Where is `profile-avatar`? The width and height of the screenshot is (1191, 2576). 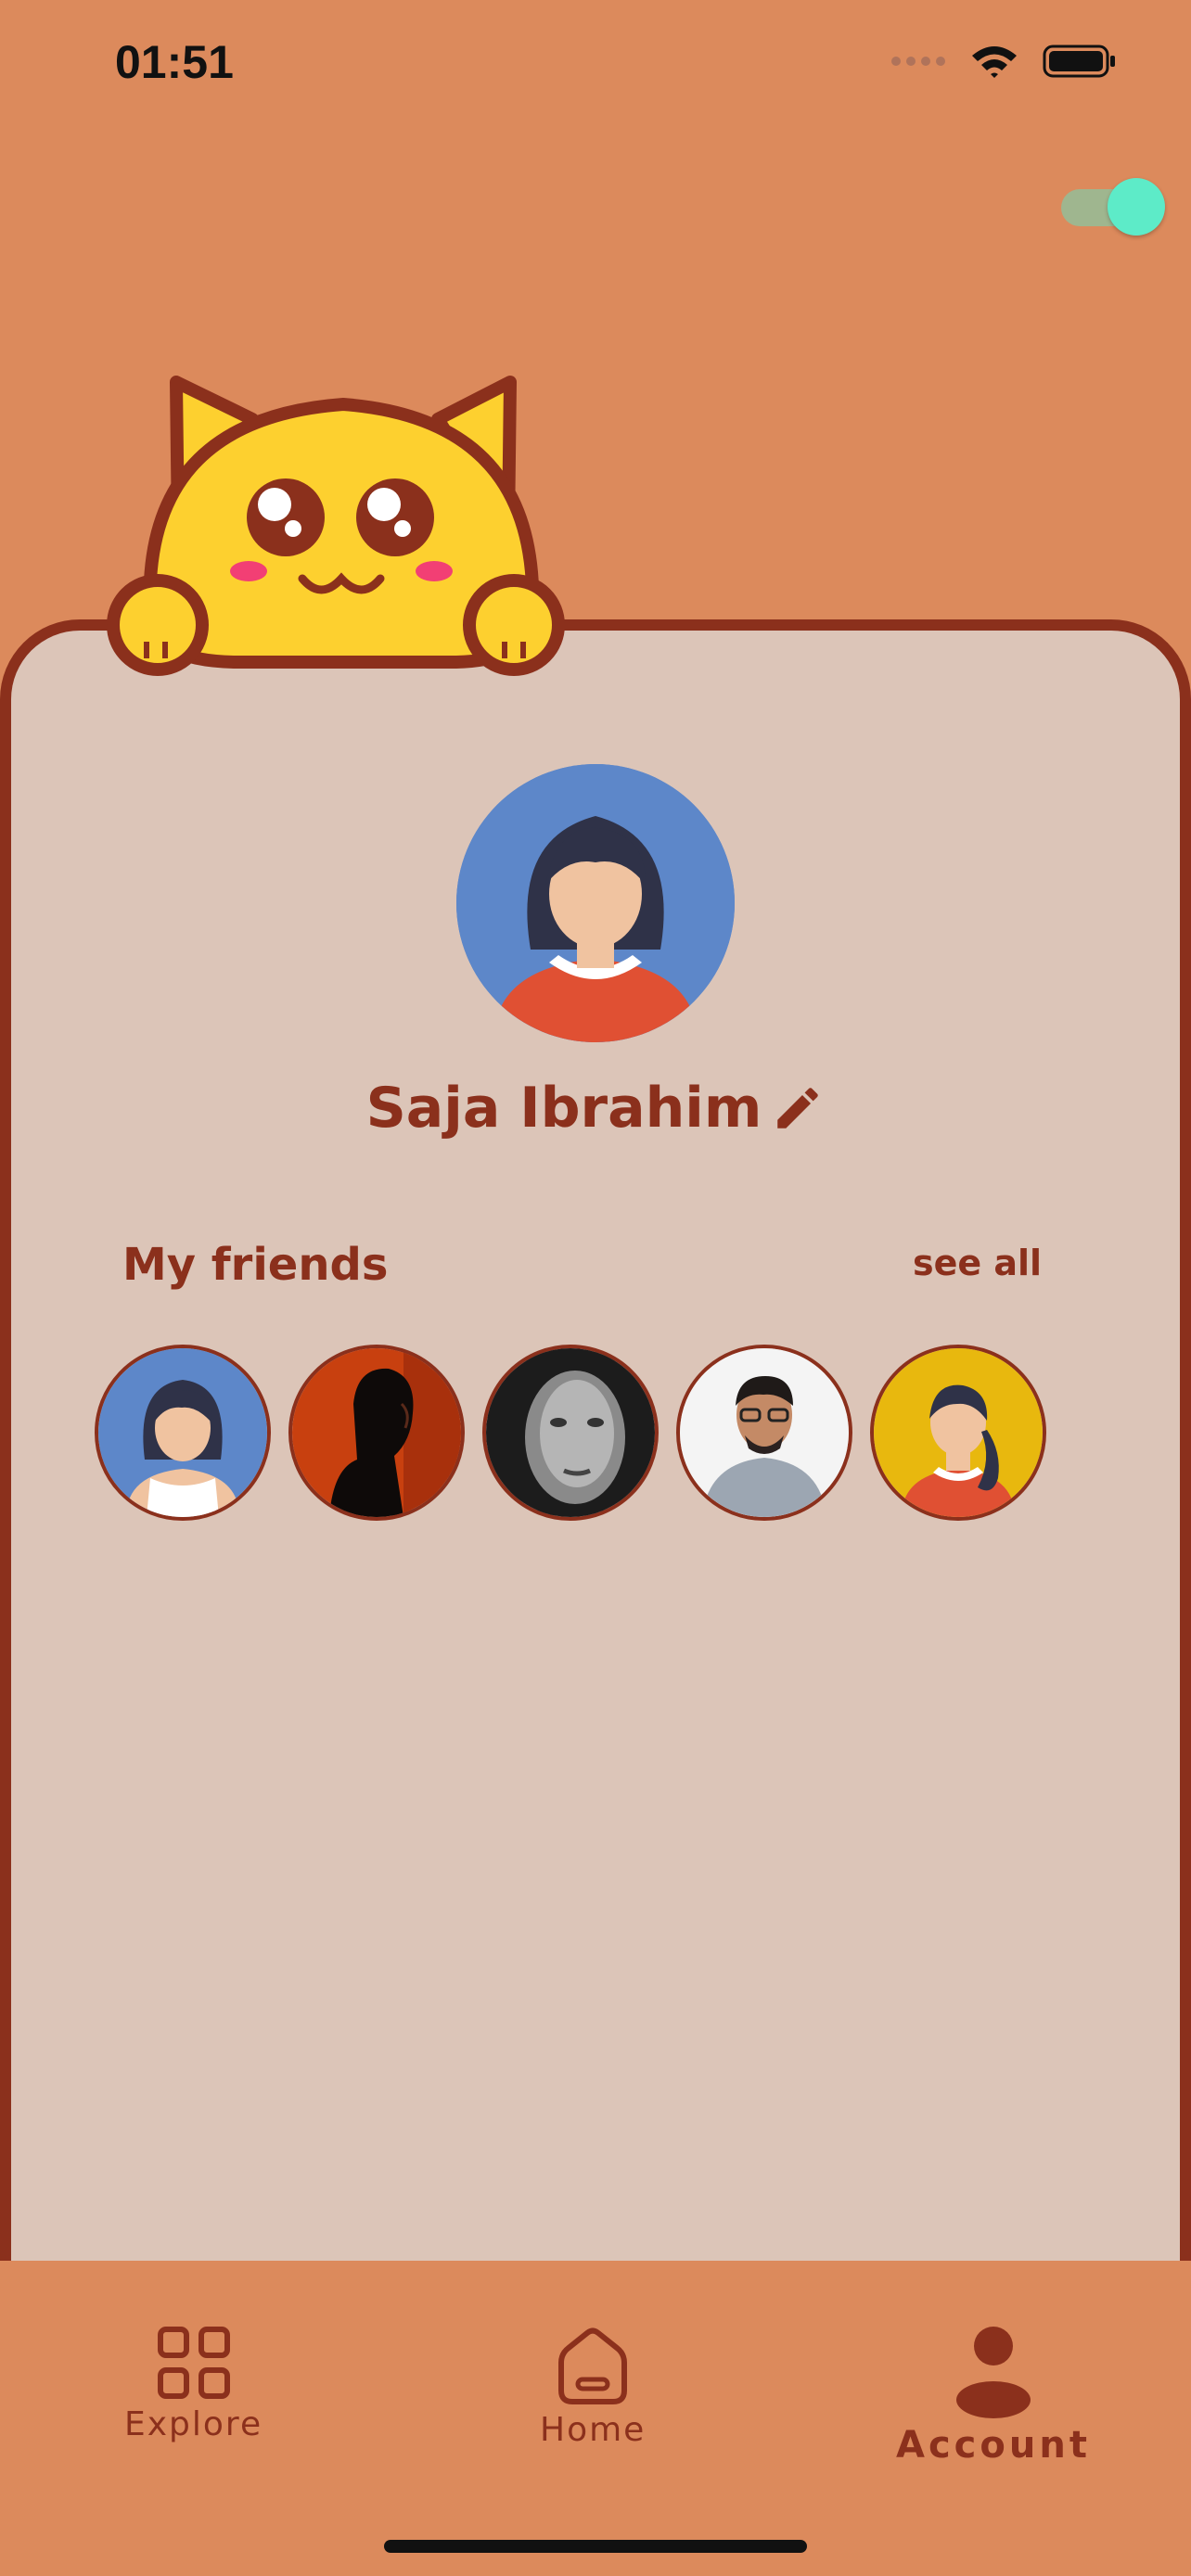
profile-avatar is located at coordinates (595, 903).